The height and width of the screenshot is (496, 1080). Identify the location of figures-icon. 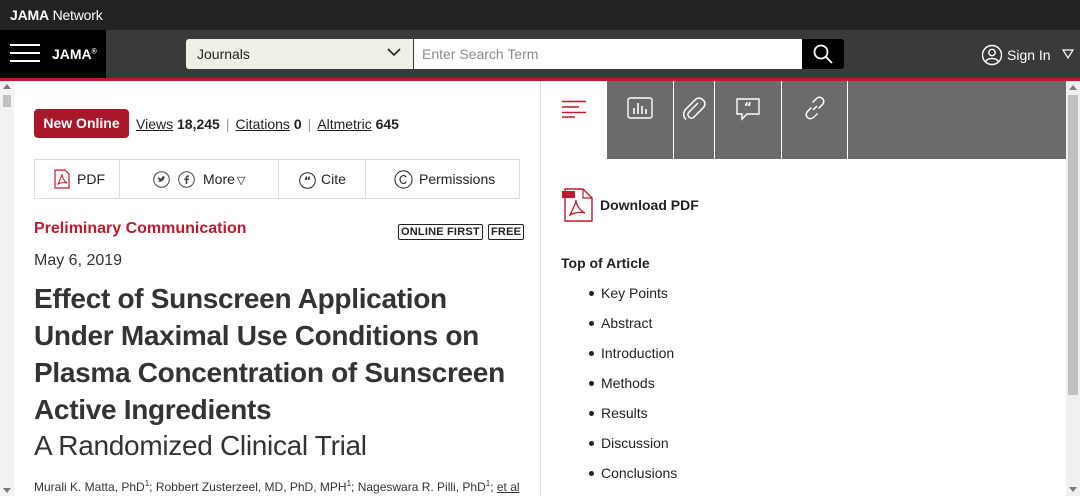
(640, 108).